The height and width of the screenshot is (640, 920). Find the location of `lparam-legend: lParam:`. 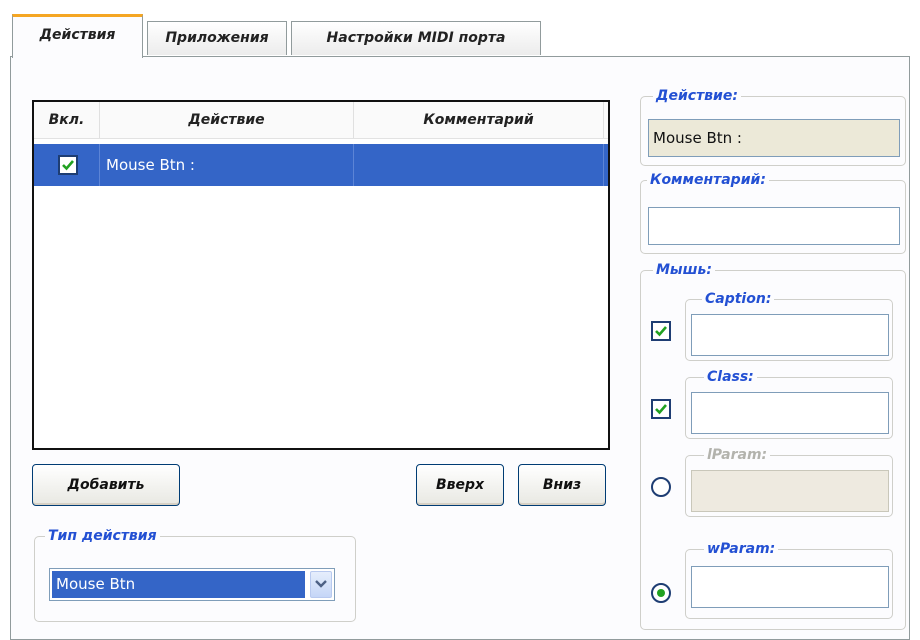

lparam-legend: lParam: is located at coordinates (737, 455).